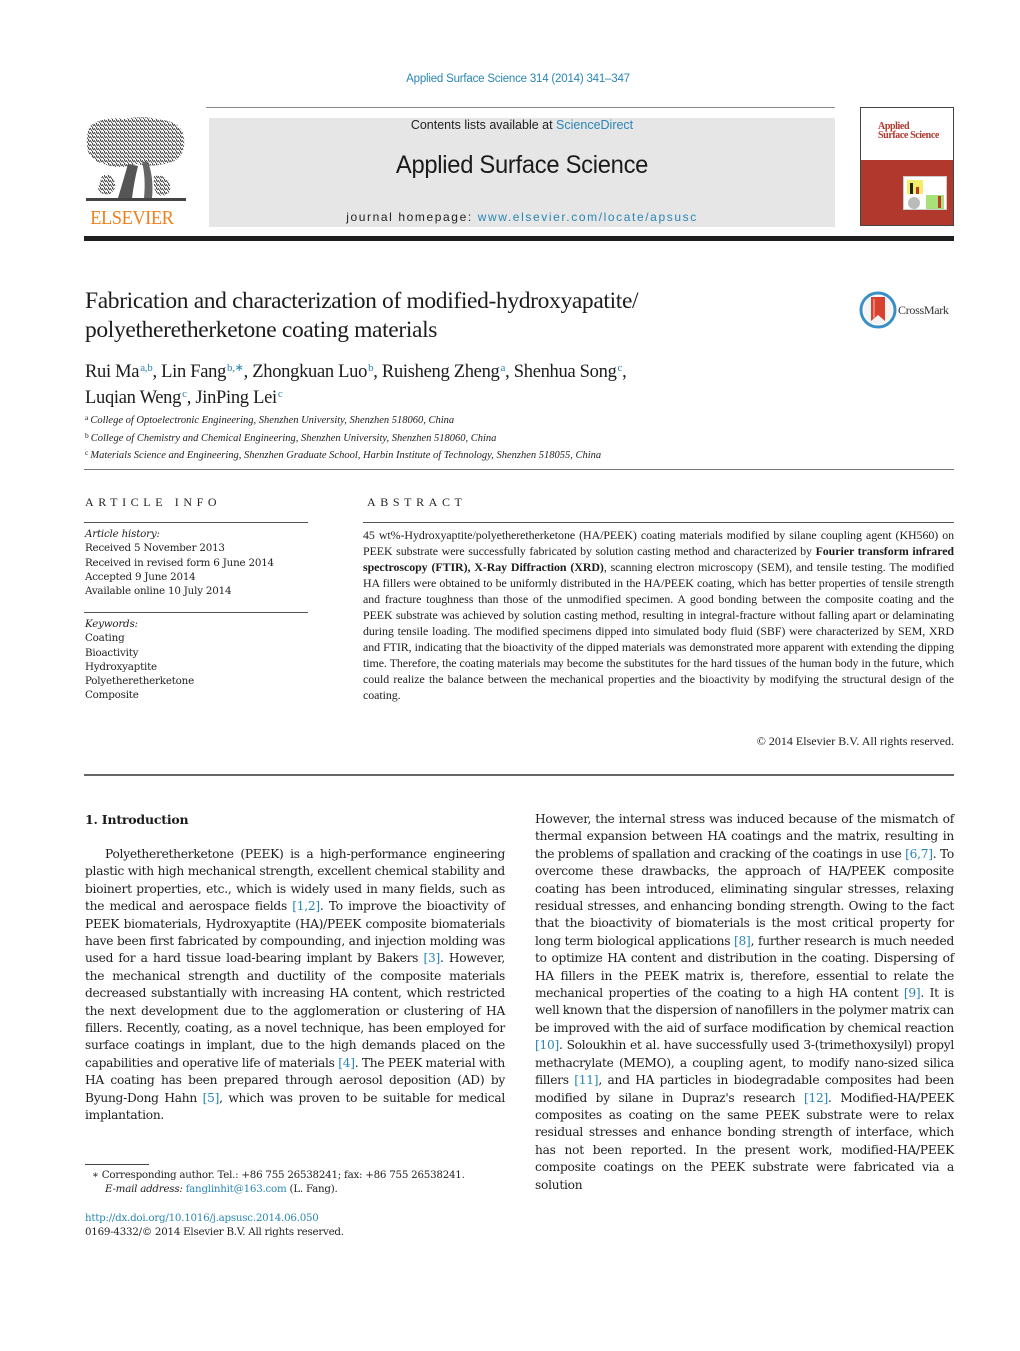 The image size is (1020, 1351). What do you see at coordinates (586, 1080) in the screenshot?
I see `citation-link: [11]` at bounding box center [586, 1080].